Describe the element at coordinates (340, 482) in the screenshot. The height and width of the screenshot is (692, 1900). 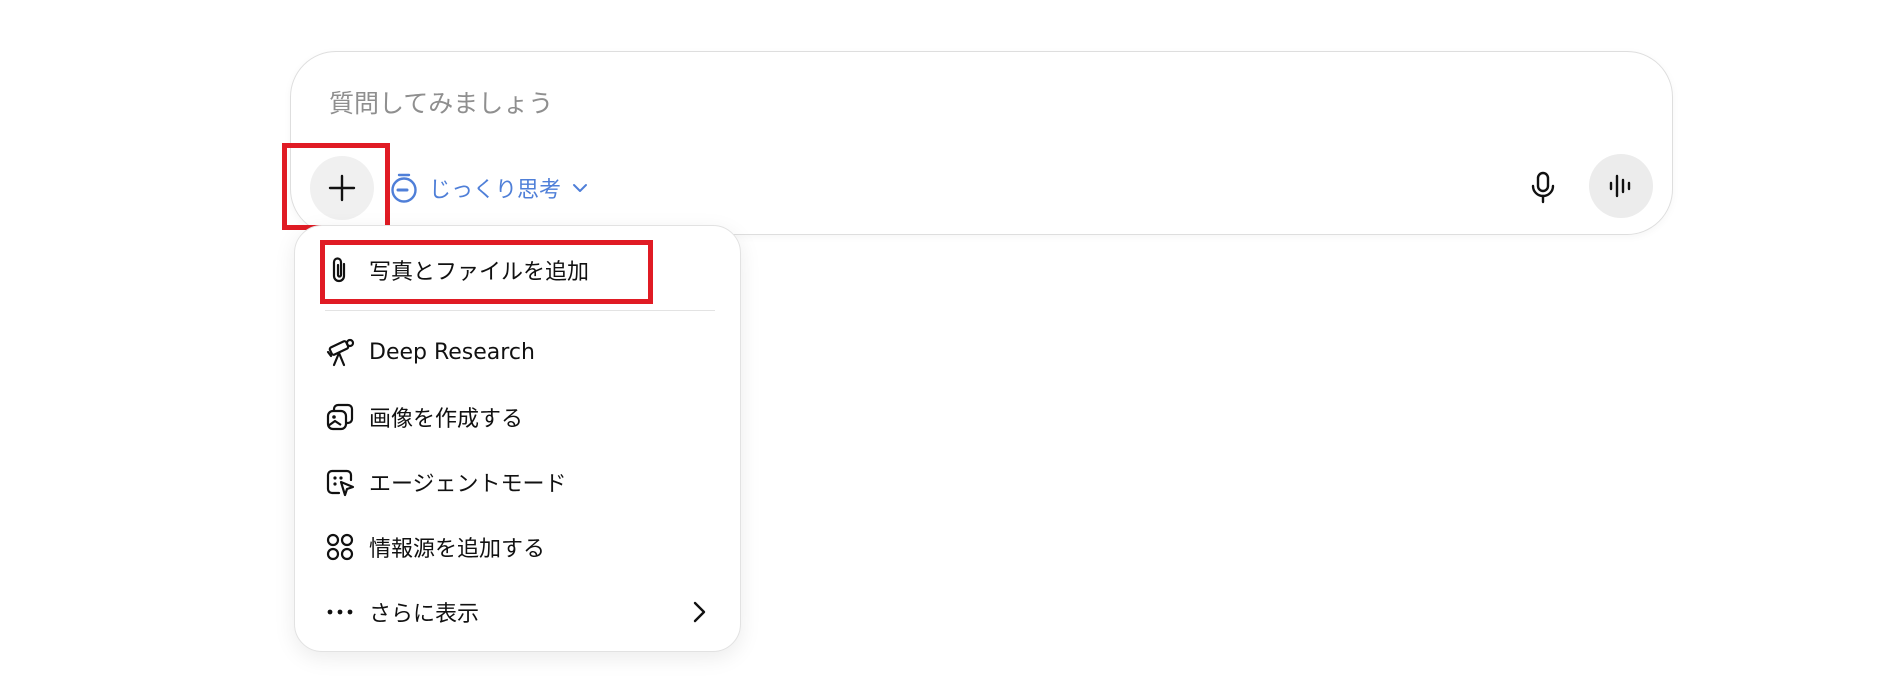
I see `agent-cursor-icon` at that location.